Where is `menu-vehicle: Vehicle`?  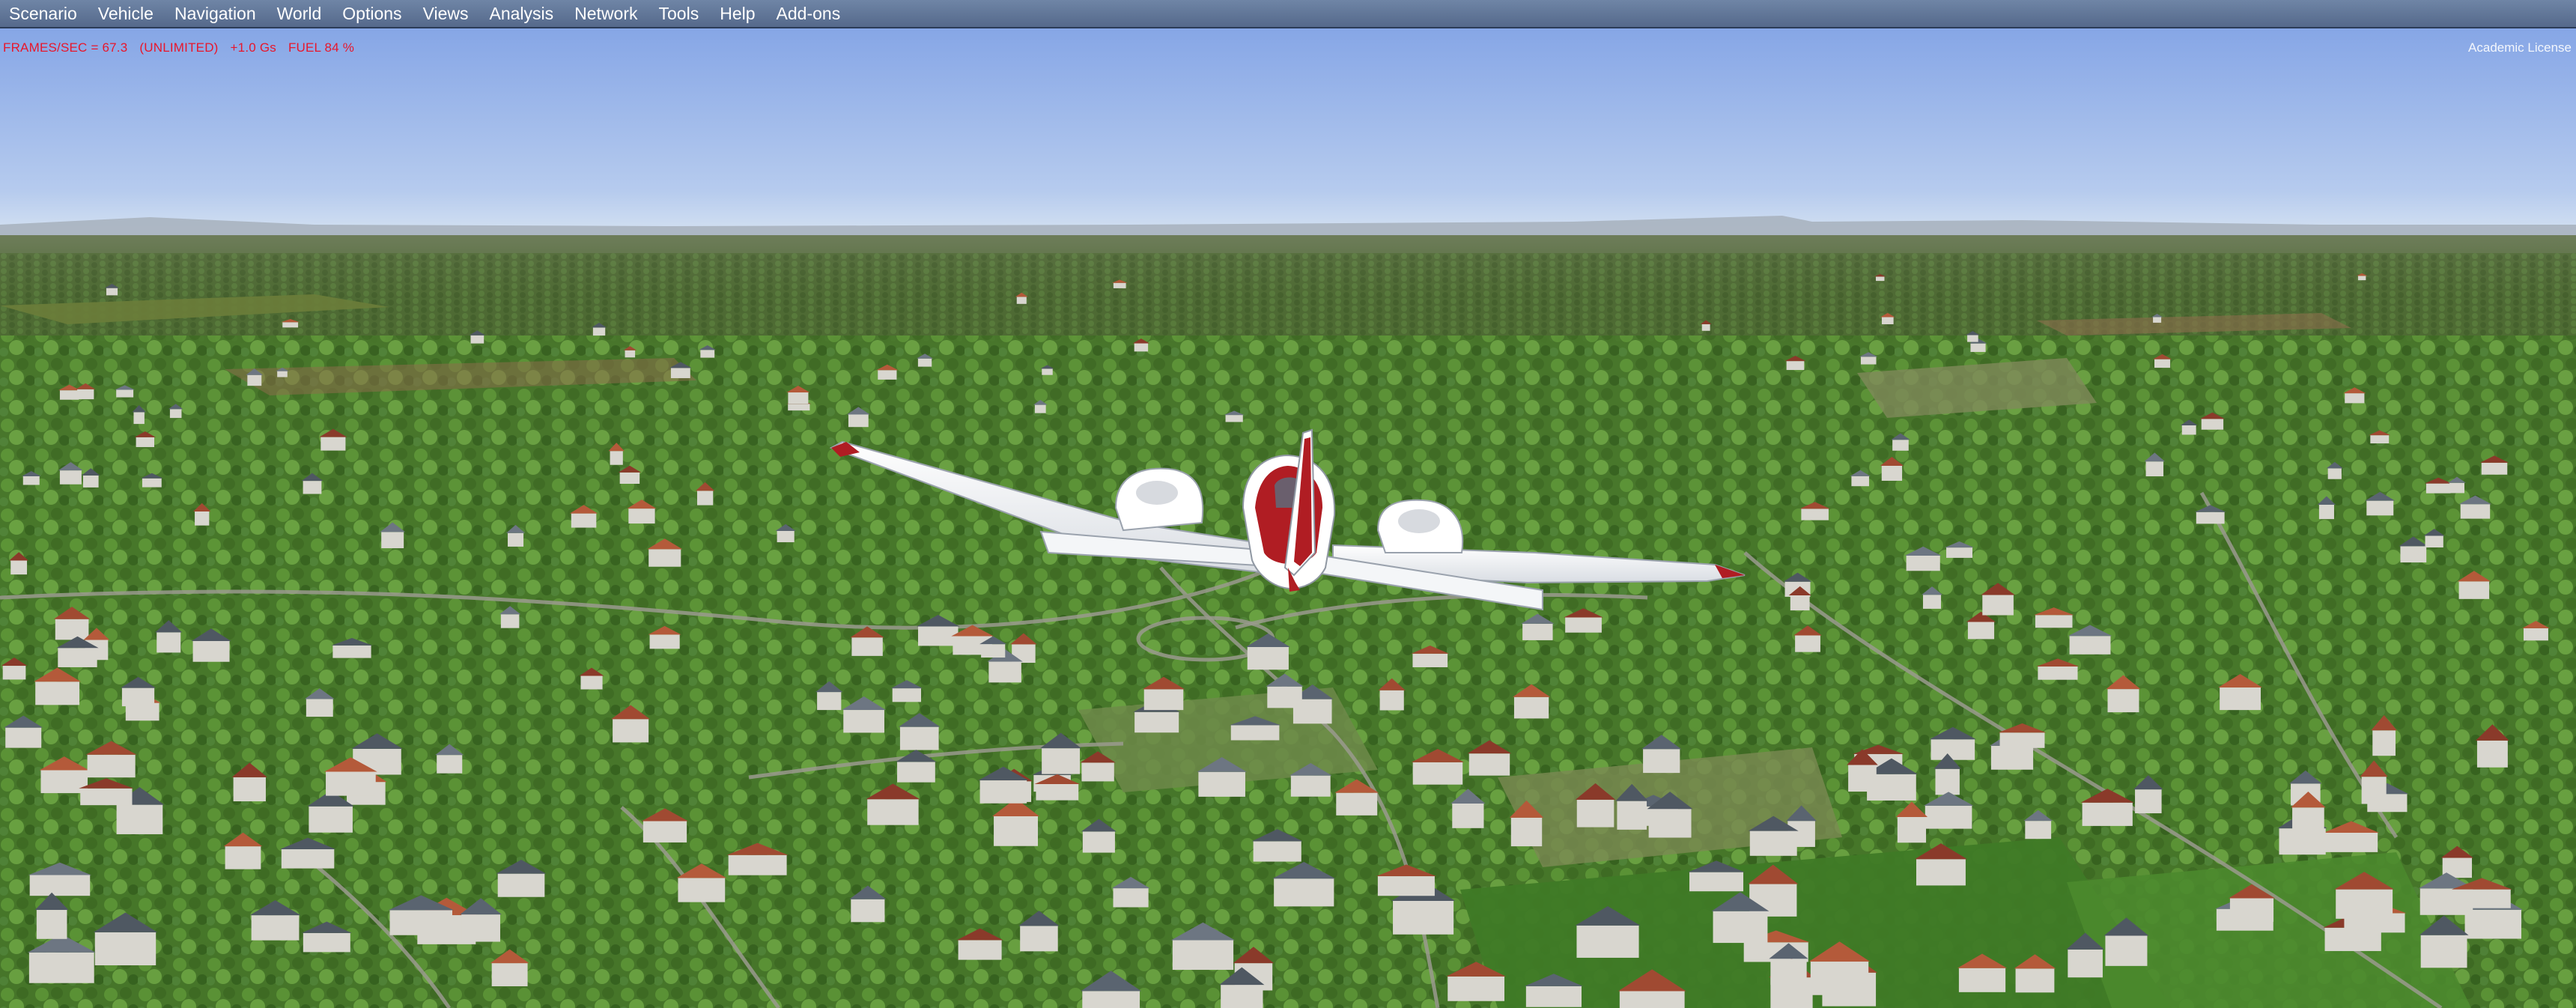
menu-vehicle: Vehicle is located at coordinates (126, 14).